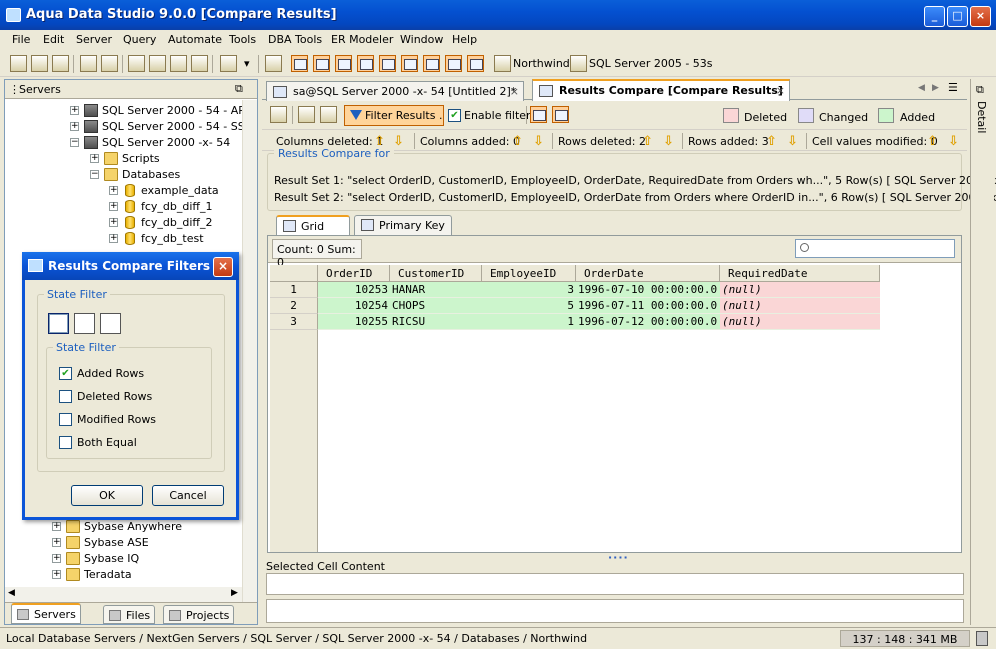 This screenshot has height=649, width=996. I want to click on table-cell: HANAR, so click(436, 290).